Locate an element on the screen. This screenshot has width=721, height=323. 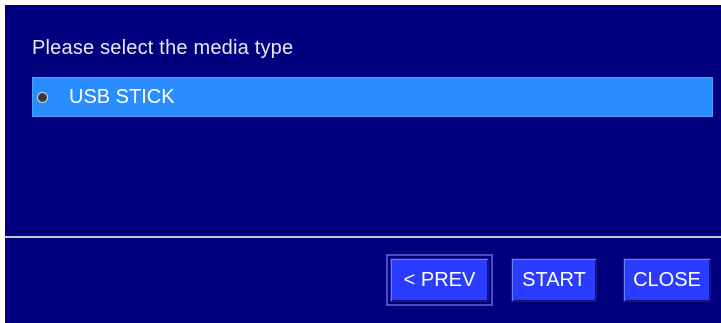
radio-selected-icon is located at coordinates (42, 97).